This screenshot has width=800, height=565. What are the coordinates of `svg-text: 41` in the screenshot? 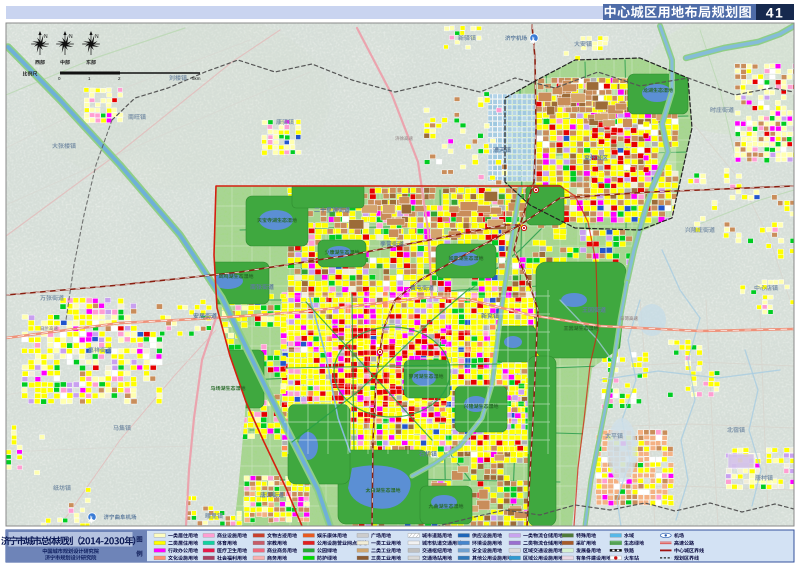 It's located at (775, 12).